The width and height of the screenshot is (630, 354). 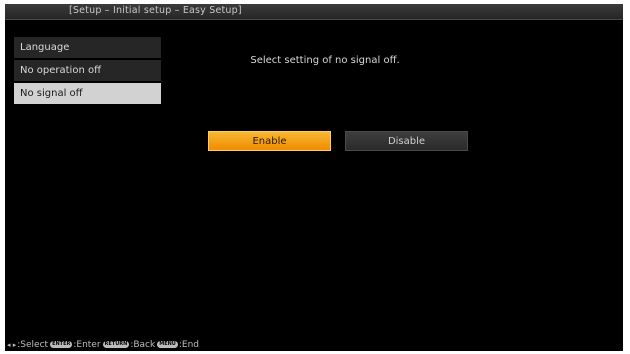 What do you see at coordinates (406, 141) in the screenshot?
I see `disable-button: Disable` at bounding box center [406, 141].